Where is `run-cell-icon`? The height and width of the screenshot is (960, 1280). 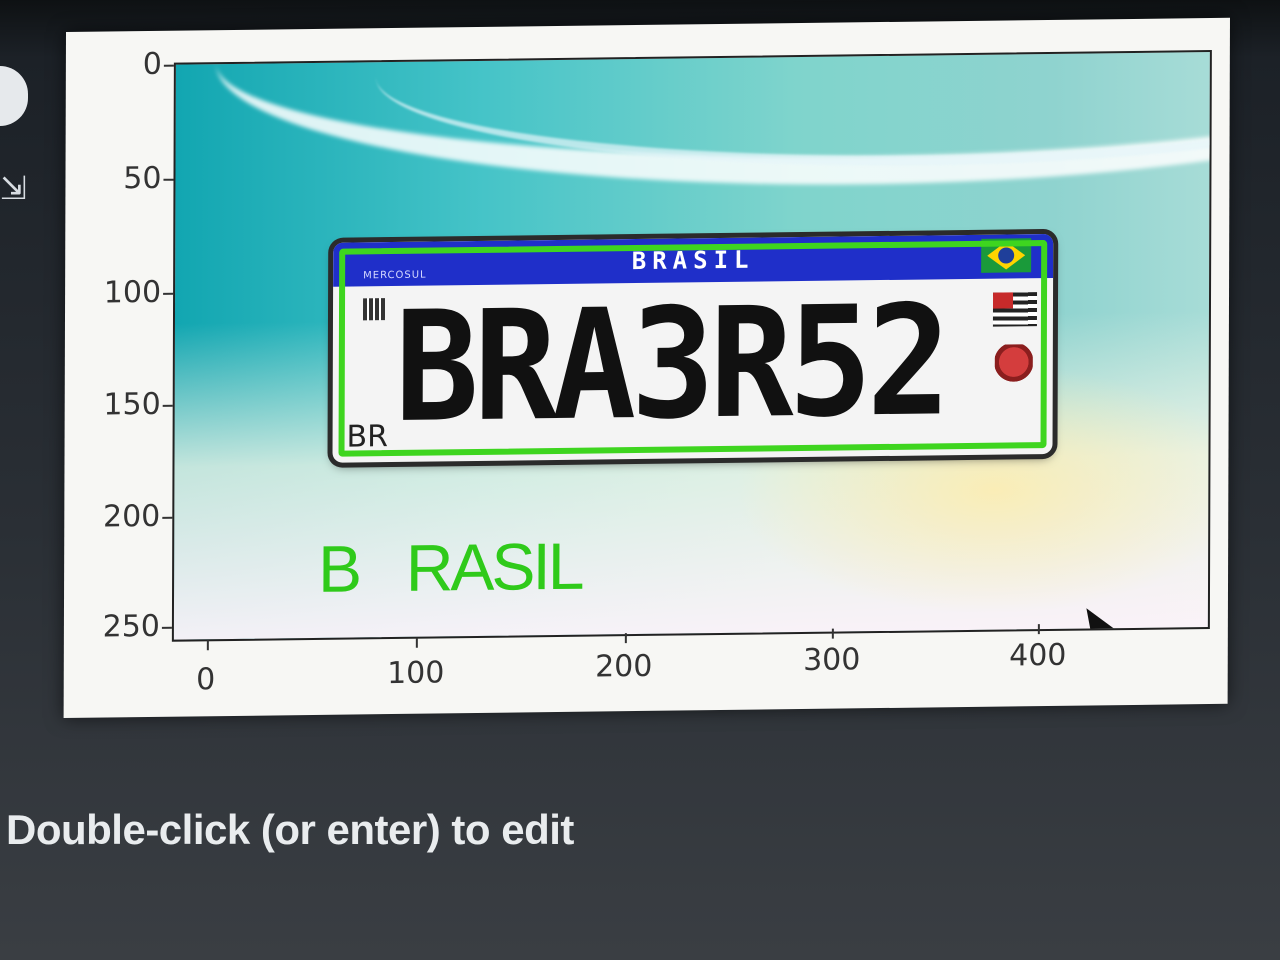 run-cell-icon is located at coordinates (14, 96).